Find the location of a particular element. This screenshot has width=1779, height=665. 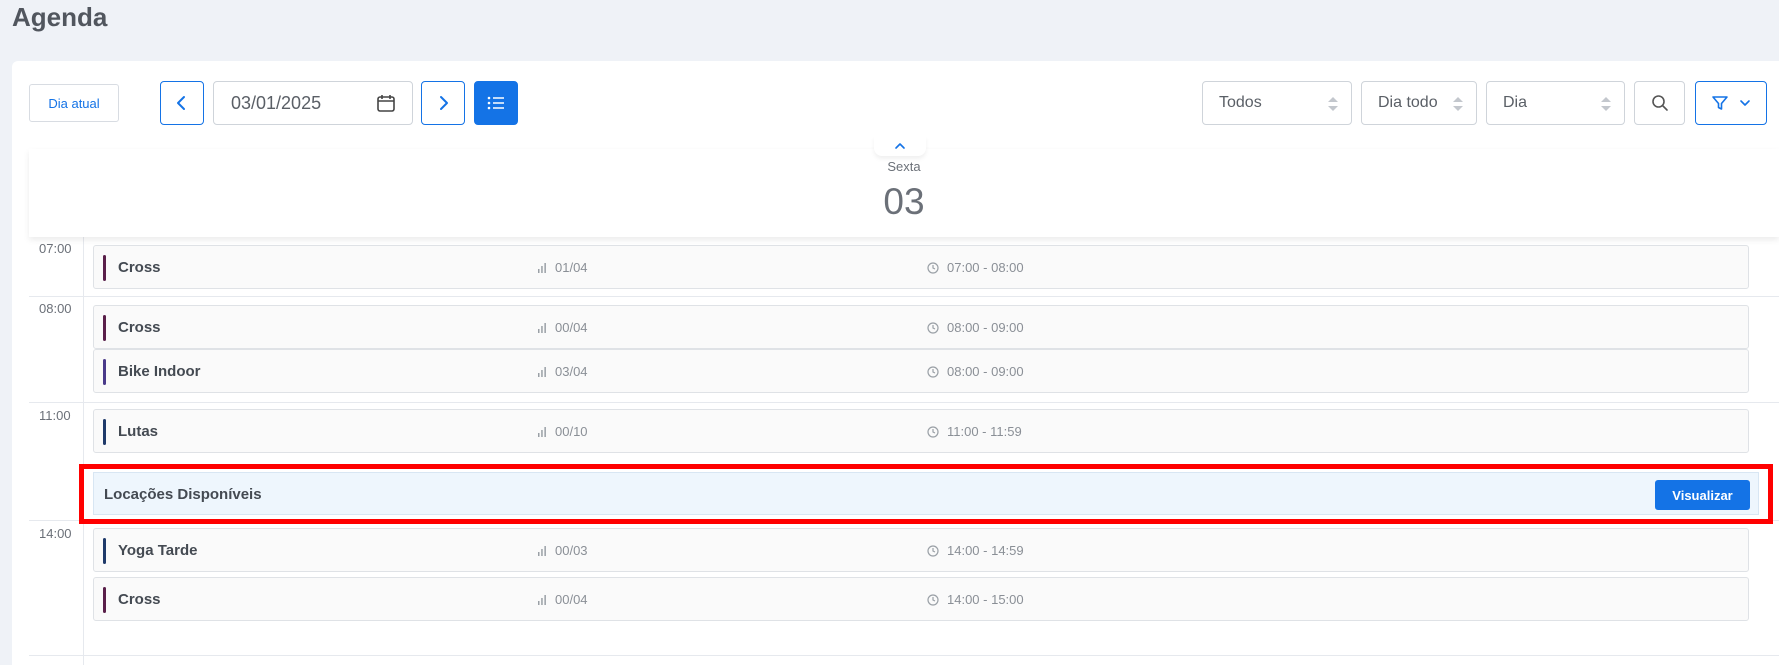

hour-label: 07:00 is located at coordinates (55, 248).